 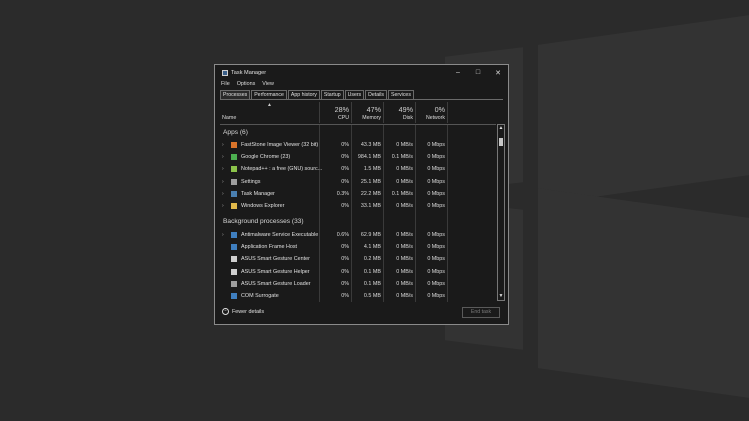 I want to click on column-divider, so click(x=448, y=112).